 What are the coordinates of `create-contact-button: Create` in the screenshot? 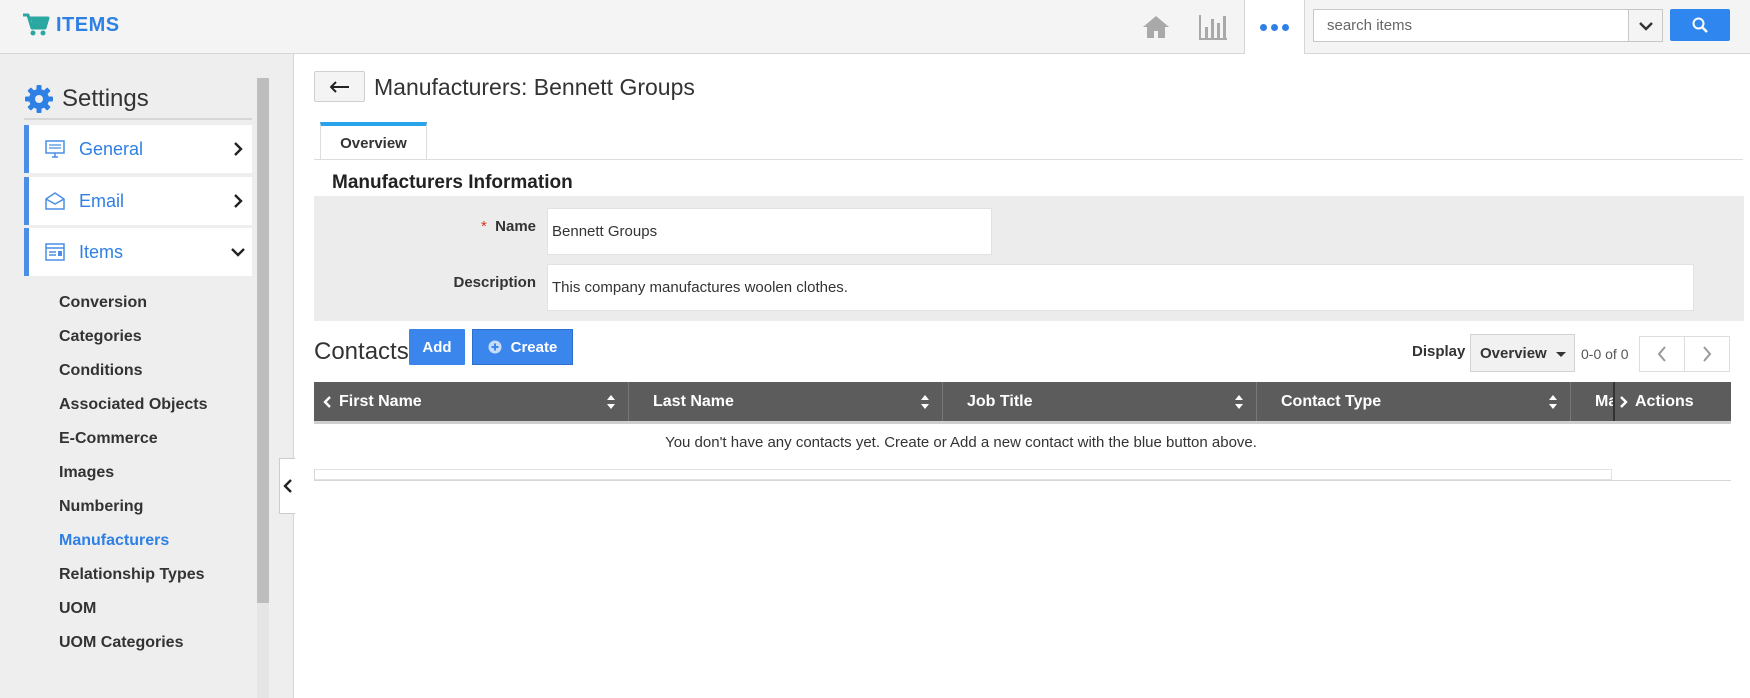 It's located at (522, 347).